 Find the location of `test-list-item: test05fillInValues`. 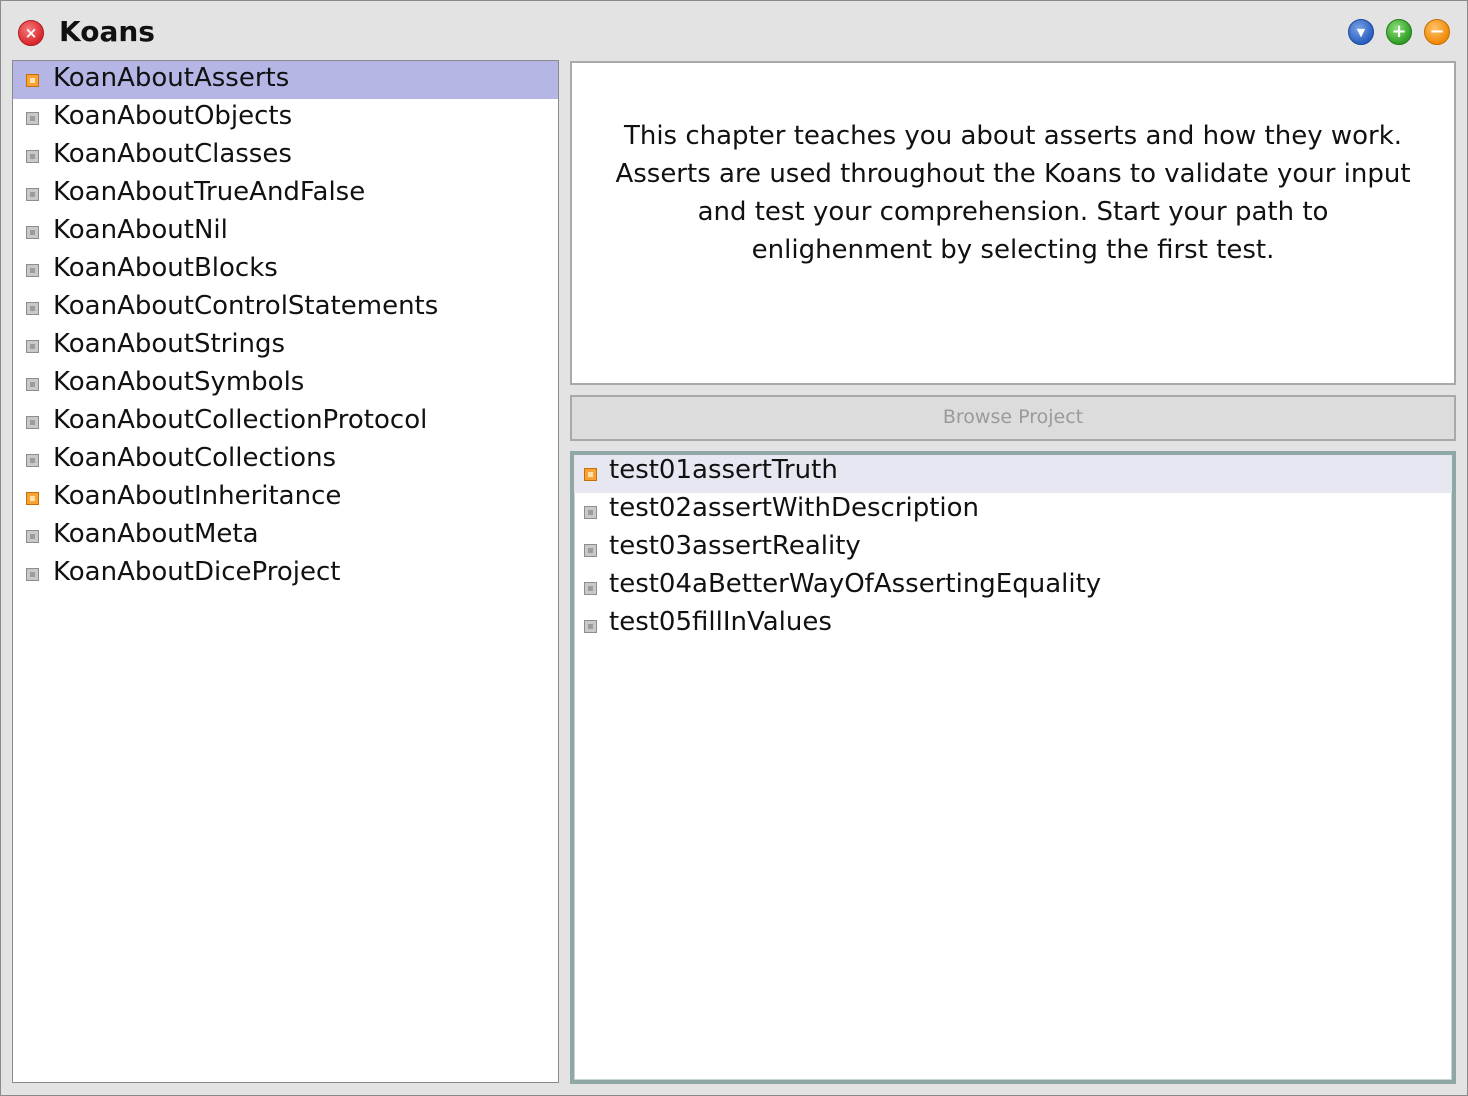

test-list-item: test05fillInValues is located at coordinates (1013, 626).